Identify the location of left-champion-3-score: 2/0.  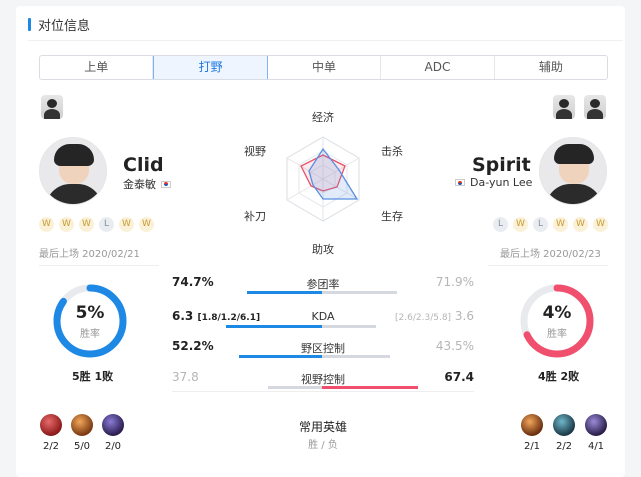
(113, 446).